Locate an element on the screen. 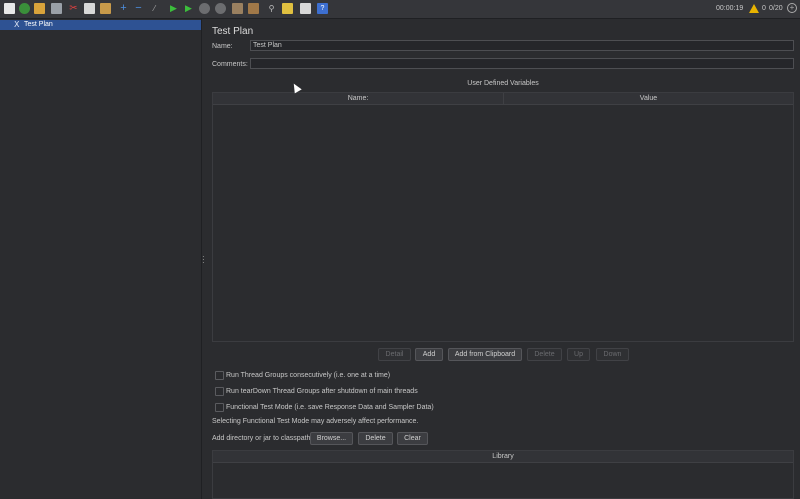 The width and height of the screenshot is (800, 499). cut-icon: ✂ is located at coordinates (73, 8).